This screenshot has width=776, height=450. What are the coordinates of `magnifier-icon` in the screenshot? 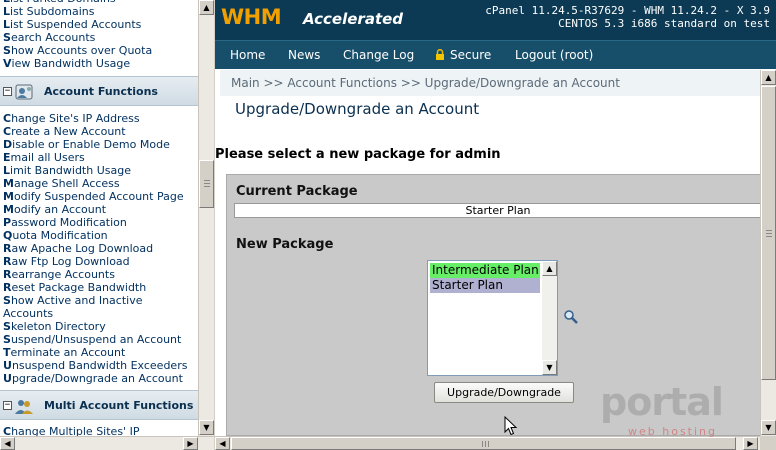 It's located at (571, 317).